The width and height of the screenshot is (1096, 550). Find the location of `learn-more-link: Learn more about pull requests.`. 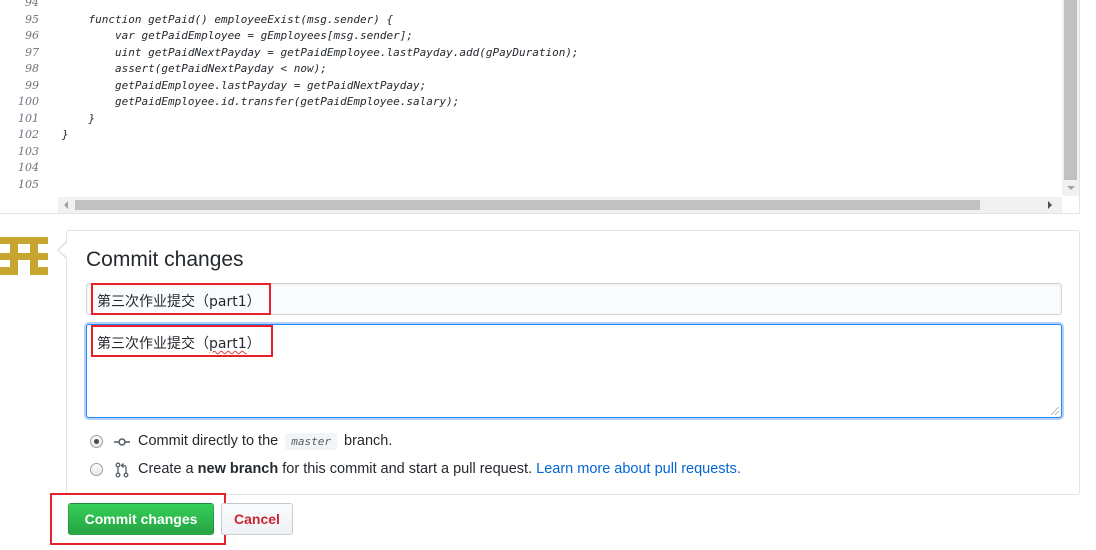

learn-more-link: Learn more about pull requests. is located at coordinates (638, 469).